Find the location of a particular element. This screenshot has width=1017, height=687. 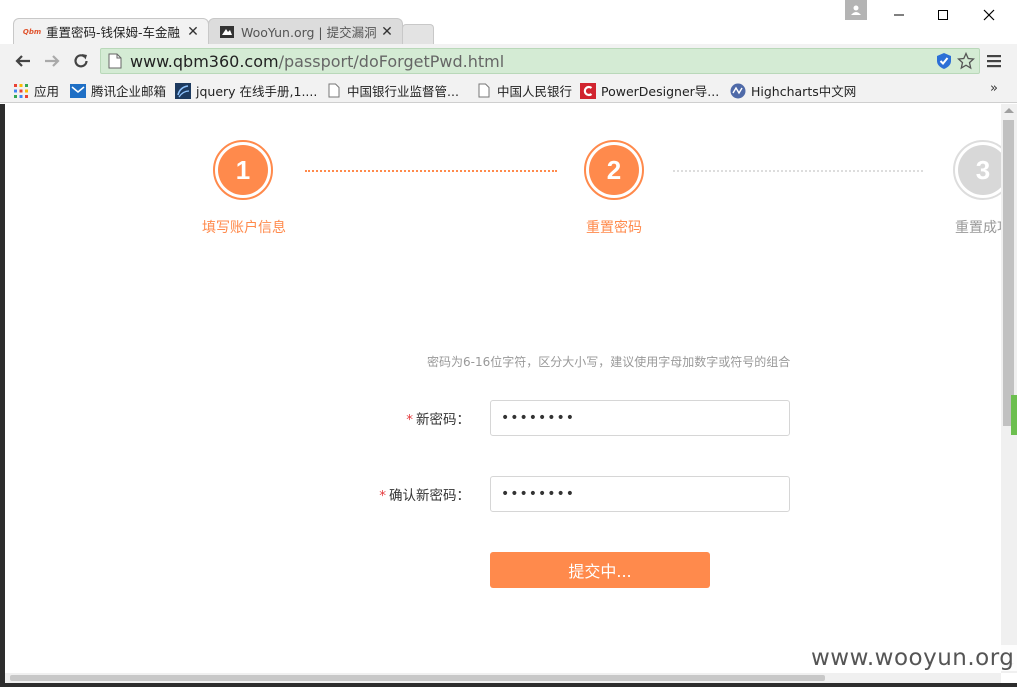

shield-extension-icon is located at coordinates (944, 61).